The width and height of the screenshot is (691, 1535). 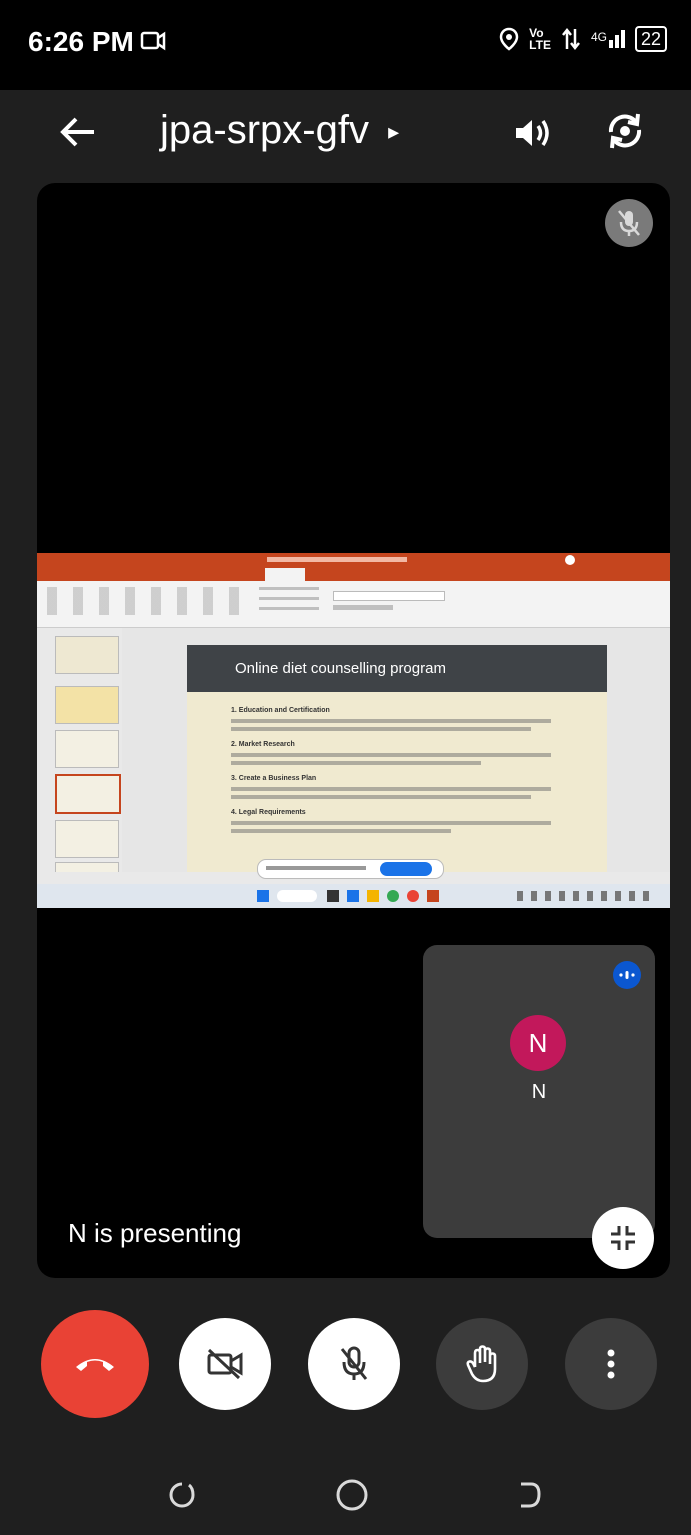 What do you see at coordinates (650, 39) in the screenshot?
I see `battery-indicator: 22` at bounding box center [650, 39].